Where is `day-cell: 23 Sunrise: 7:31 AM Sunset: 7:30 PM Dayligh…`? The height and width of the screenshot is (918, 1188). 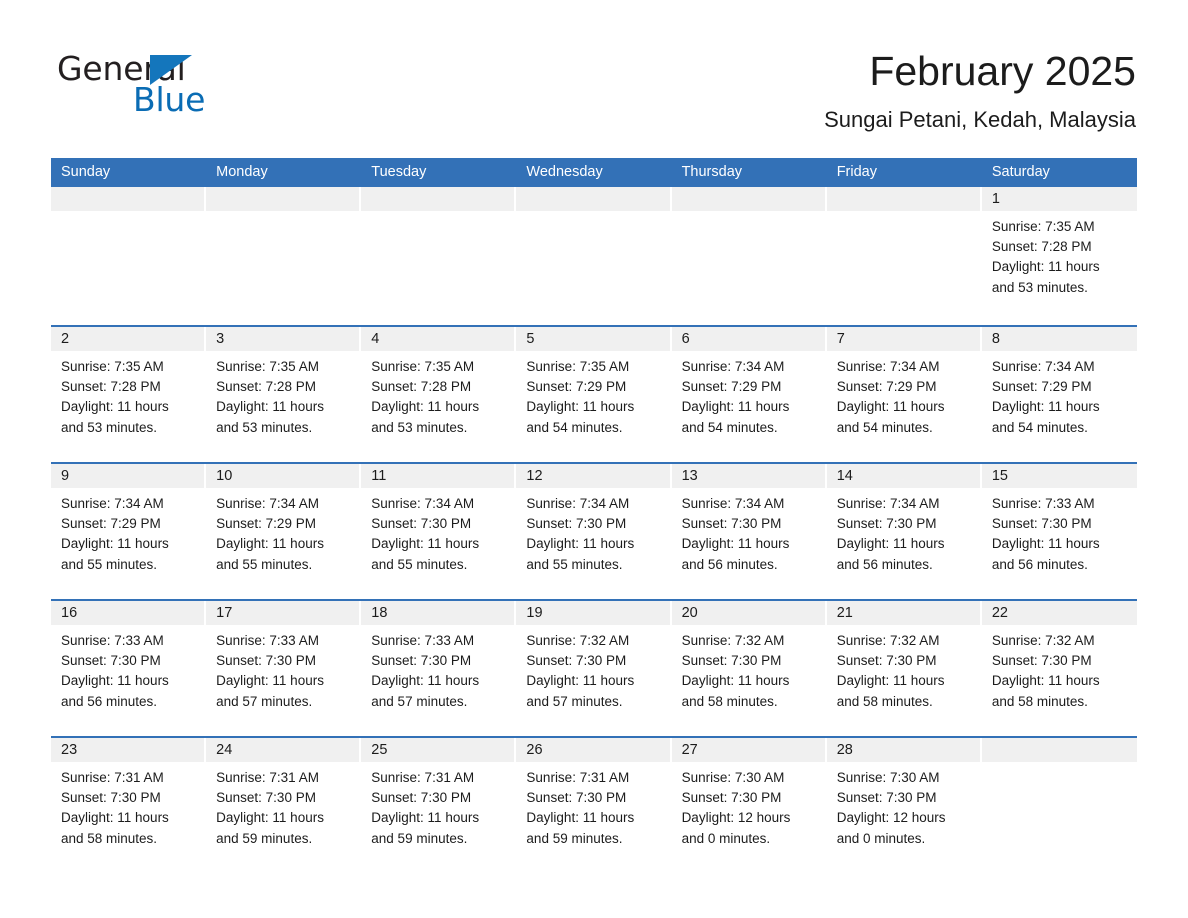
day-cell: 23 Sunrise: 7:31 AM Sunset: 7:30 PM Dayligh… is located at coordinates (129, 798).